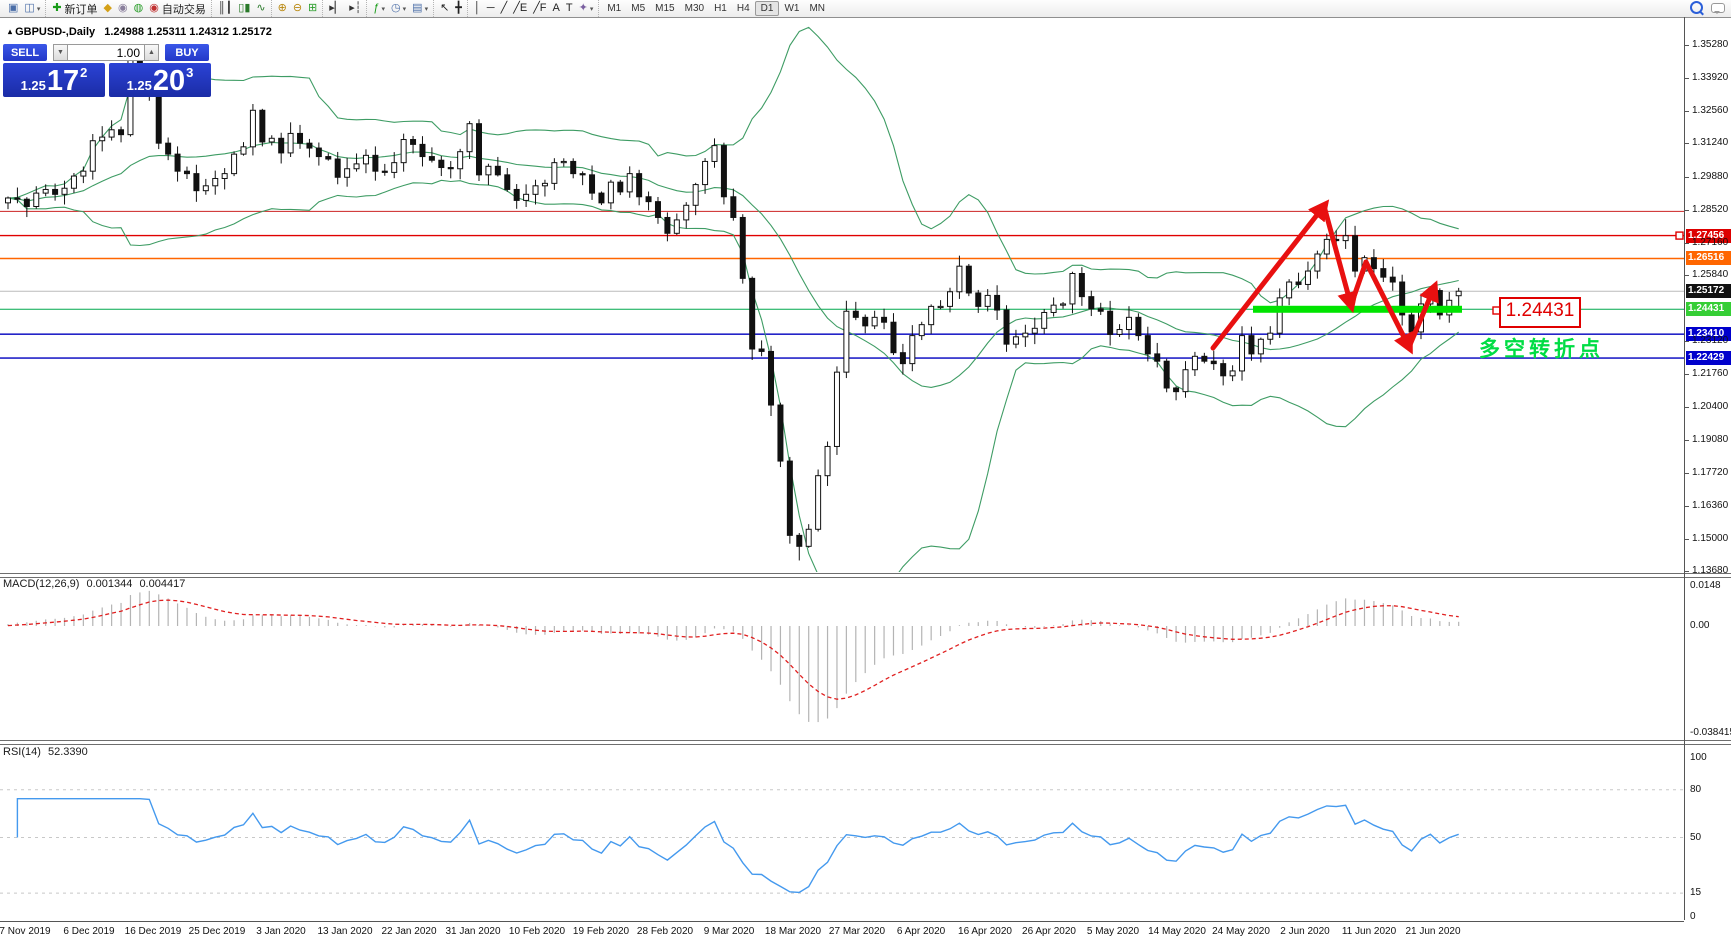 The height and width of the screenshot is (939, 1731). I want to click on price-tick-label: 1.15000, so click(1710, 539).